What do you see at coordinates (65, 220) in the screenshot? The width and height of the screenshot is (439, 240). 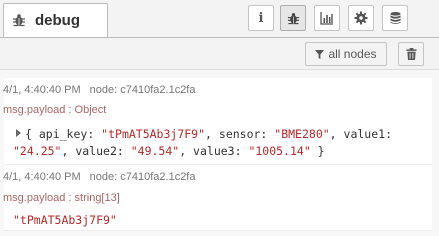 I see `payload-string: "tPmAT5Ab3j7F9"` at bounding box center [65, 220].